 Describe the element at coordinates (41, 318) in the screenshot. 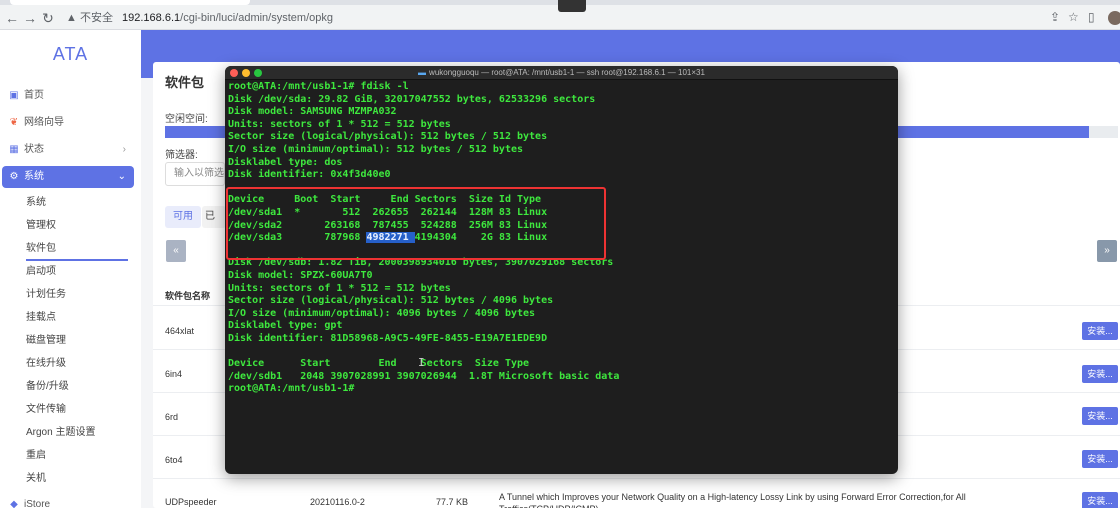

I see `subnav-mount-points: 挂载点` at that location.